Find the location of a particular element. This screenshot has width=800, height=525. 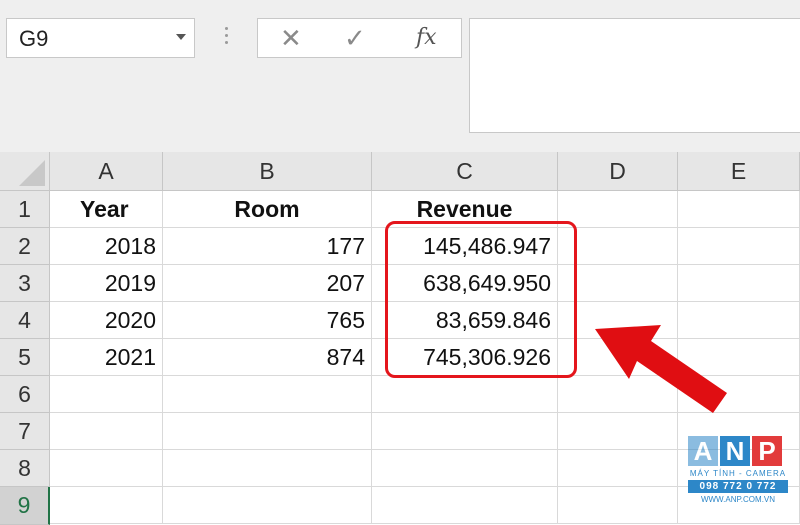

cell-a6 is located at coordinates (106, 394).